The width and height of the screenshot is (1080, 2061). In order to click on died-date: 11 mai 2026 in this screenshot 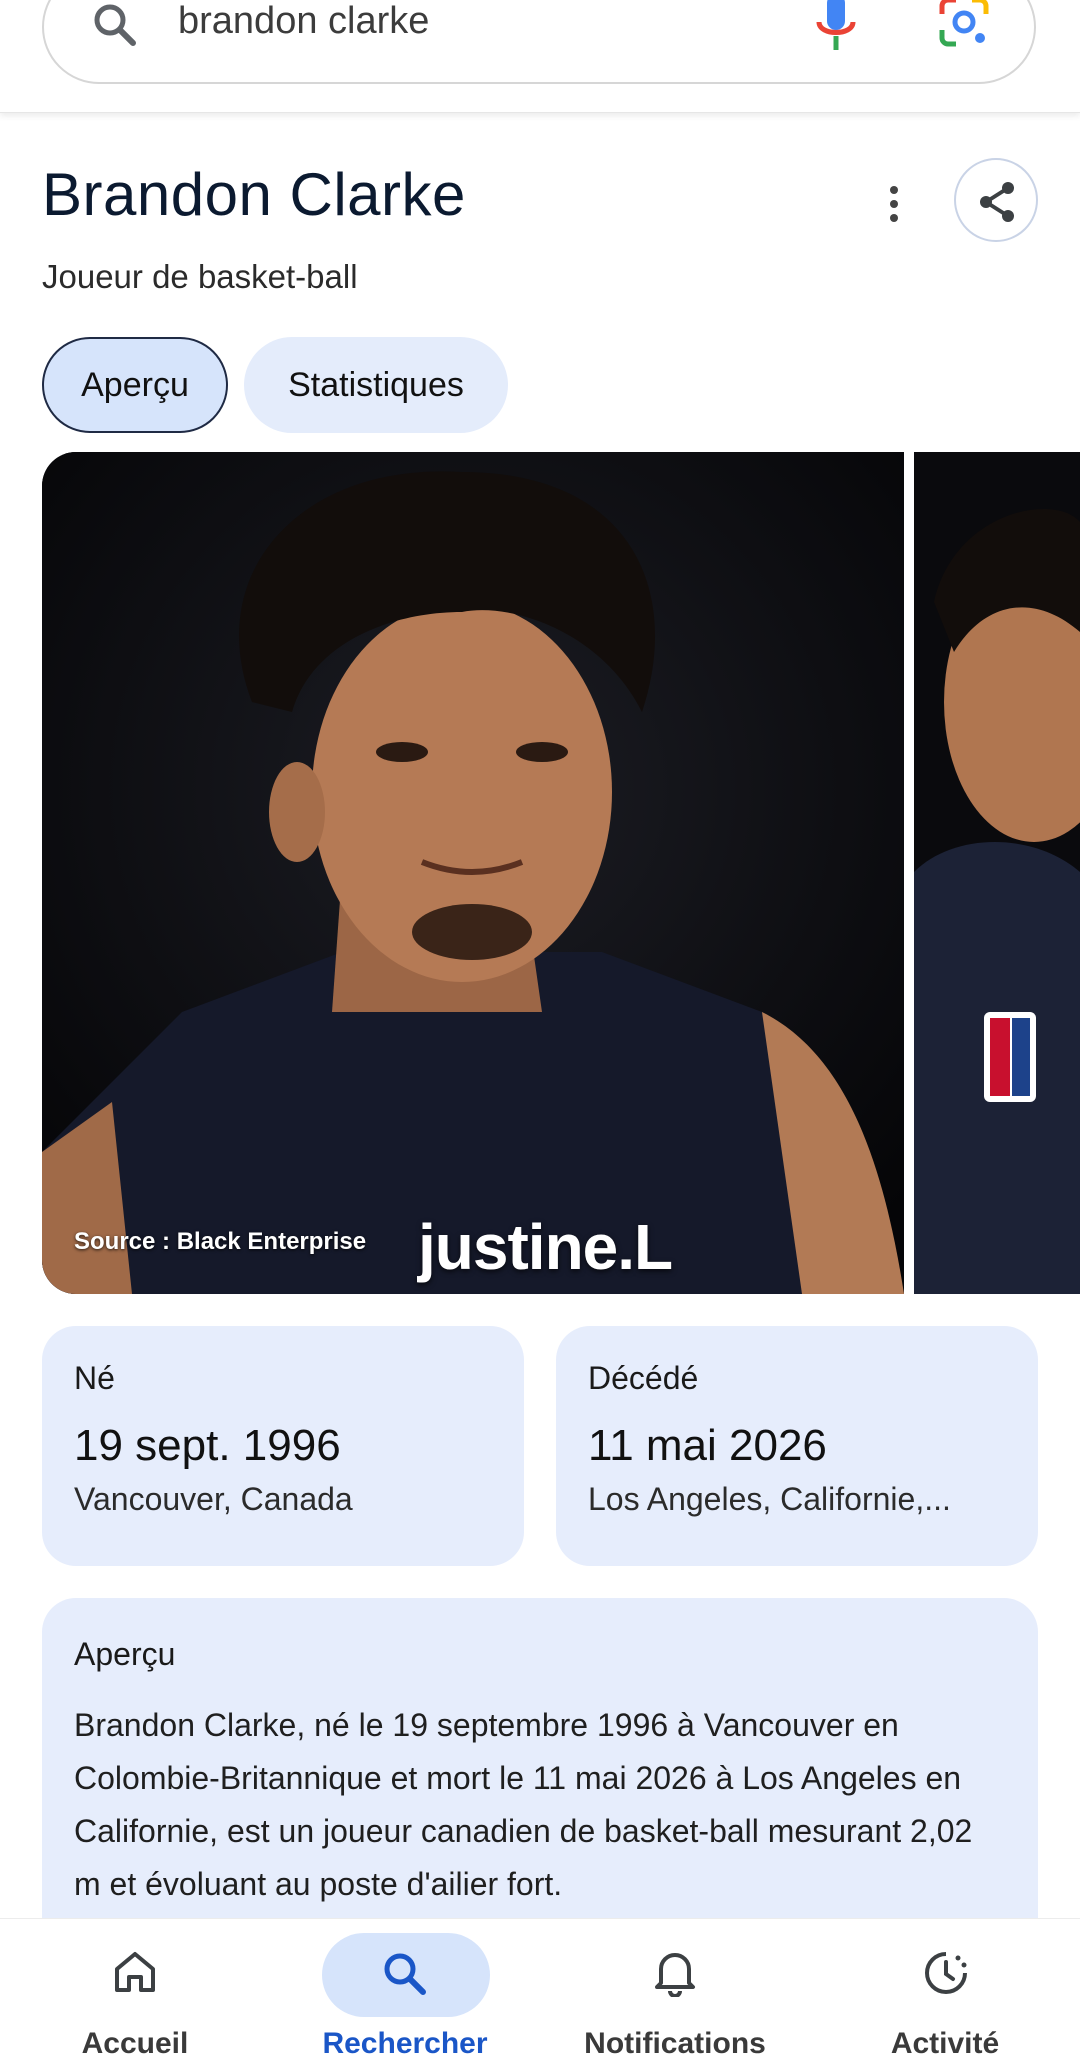, I will do `click(707, 1445)`.